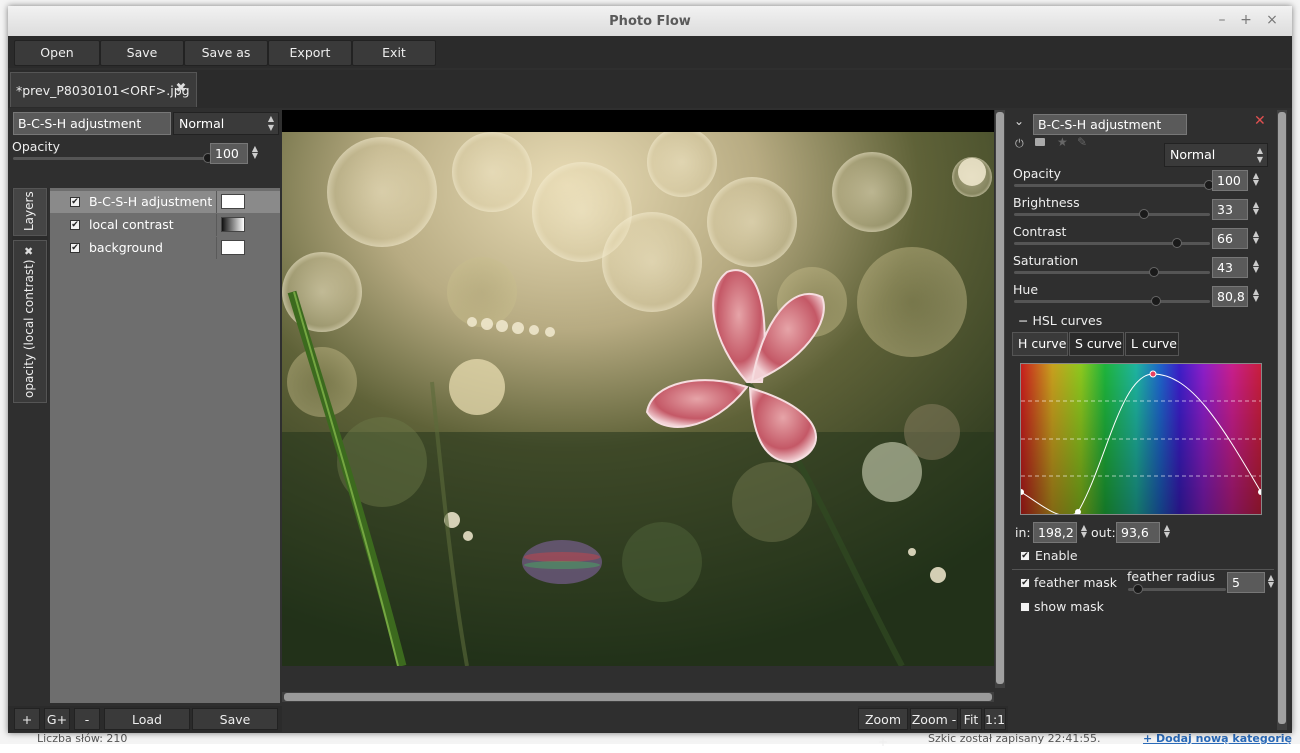  Describe the element at coordinates (1019, 144) in the screenshot. I see `power-icon: ⏻` at that location.